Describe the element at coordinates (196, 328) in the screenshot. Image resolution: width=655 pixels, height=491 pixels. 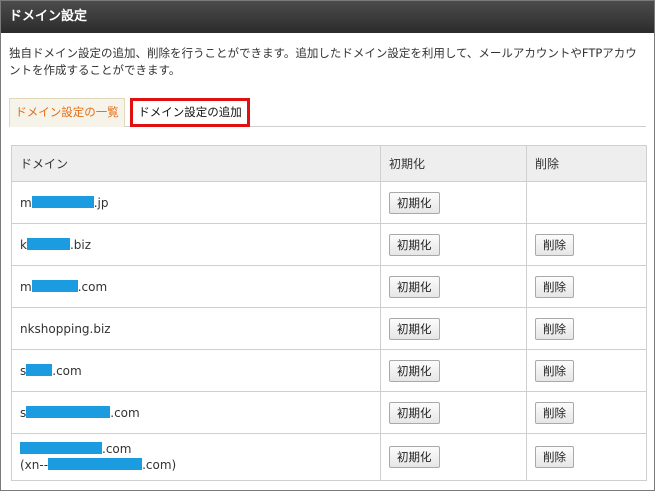
I see `domain-cell: nkshopping.biz` at that location.